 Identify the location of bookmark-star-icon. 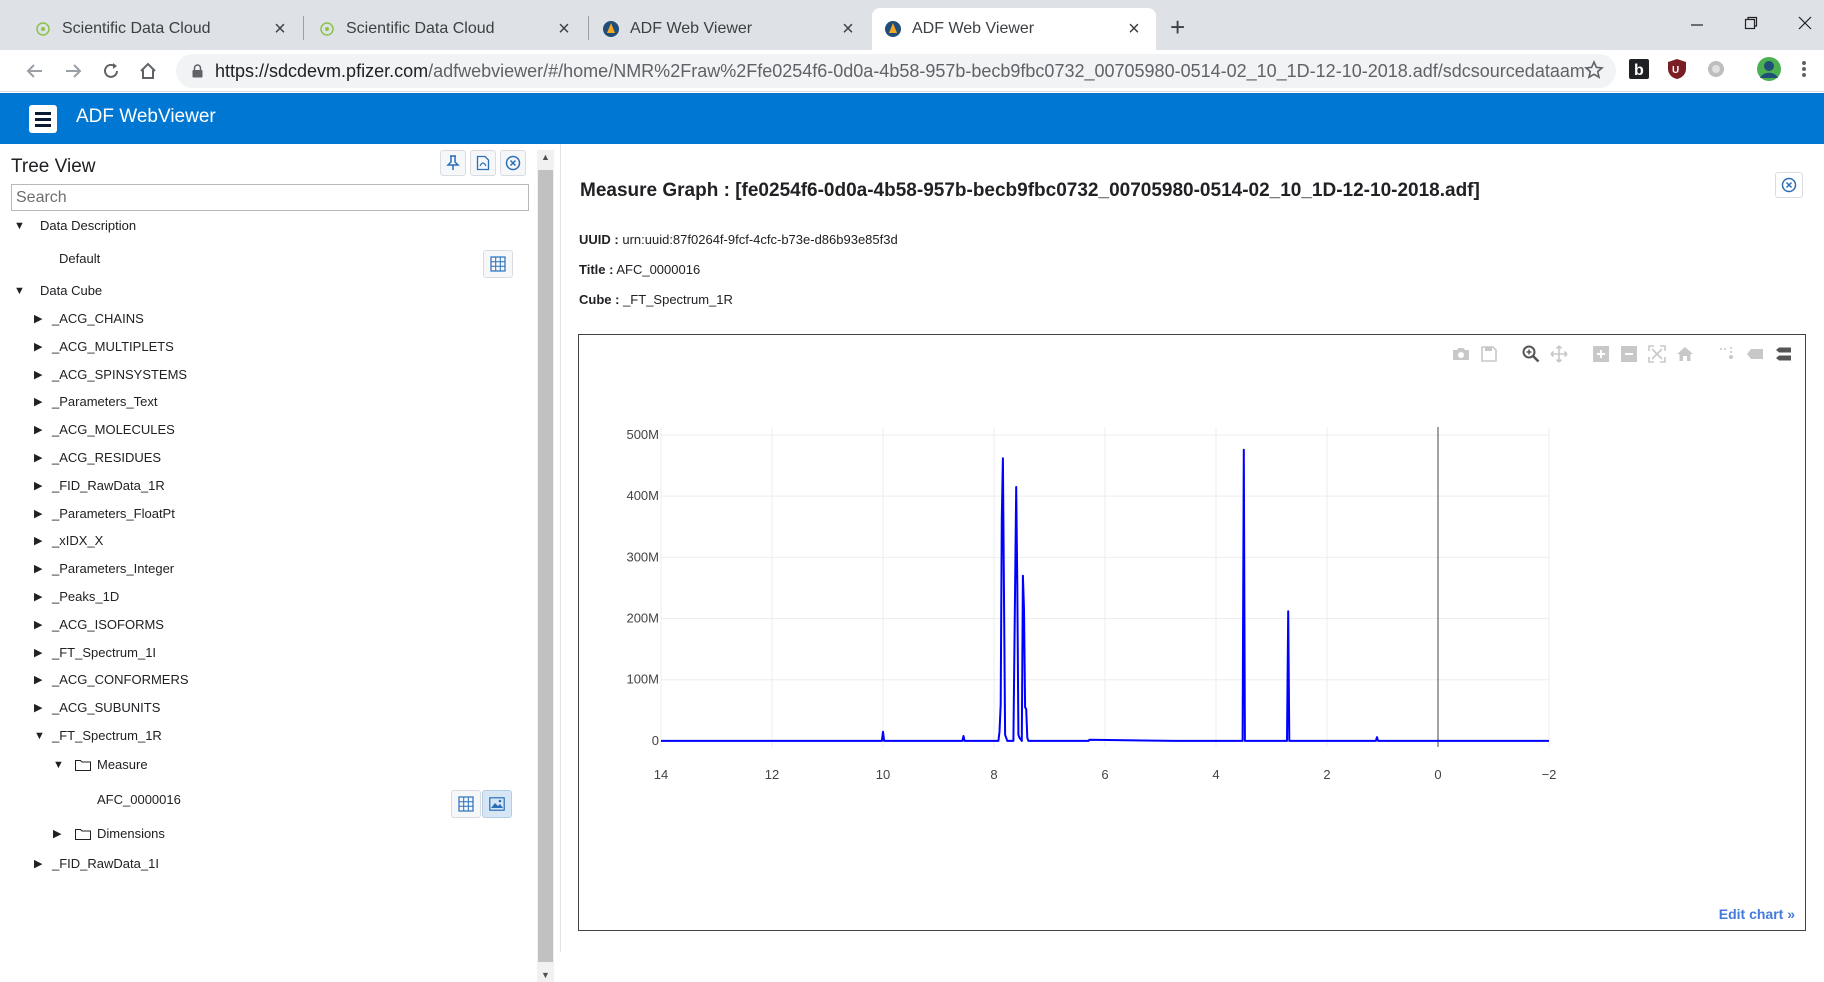
(1594, 70).